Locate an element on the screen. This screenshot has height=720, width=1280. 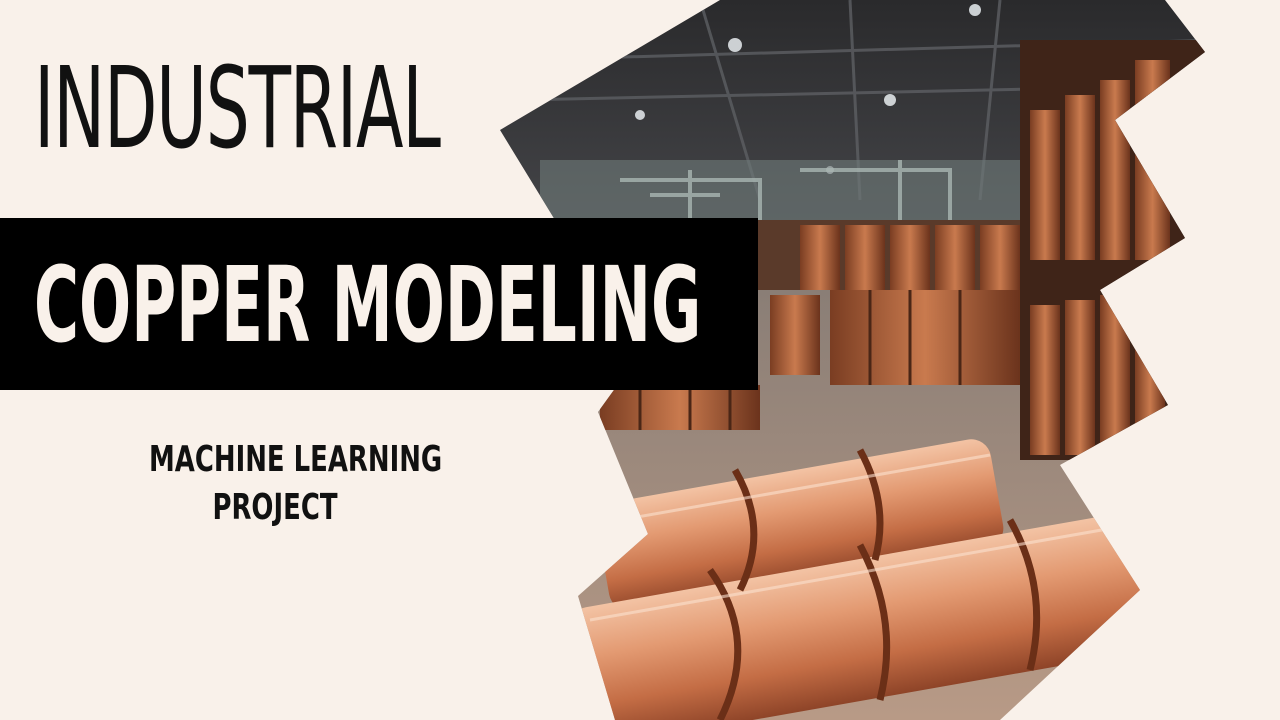
title-banner: COPPER MODELING is located at coordinates (379, 304).